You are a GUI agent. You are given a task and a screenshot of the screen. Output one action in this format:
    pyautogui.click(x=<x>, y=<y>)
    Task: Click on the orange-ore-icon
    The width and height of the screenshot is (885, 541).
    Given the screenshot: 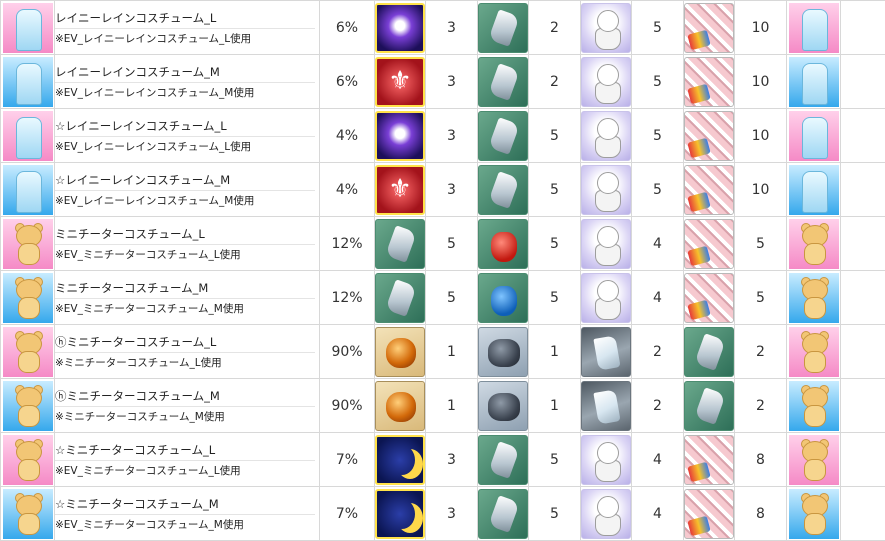 What is the action you would take?
    pyautogui.click(x=400, y=405)
    